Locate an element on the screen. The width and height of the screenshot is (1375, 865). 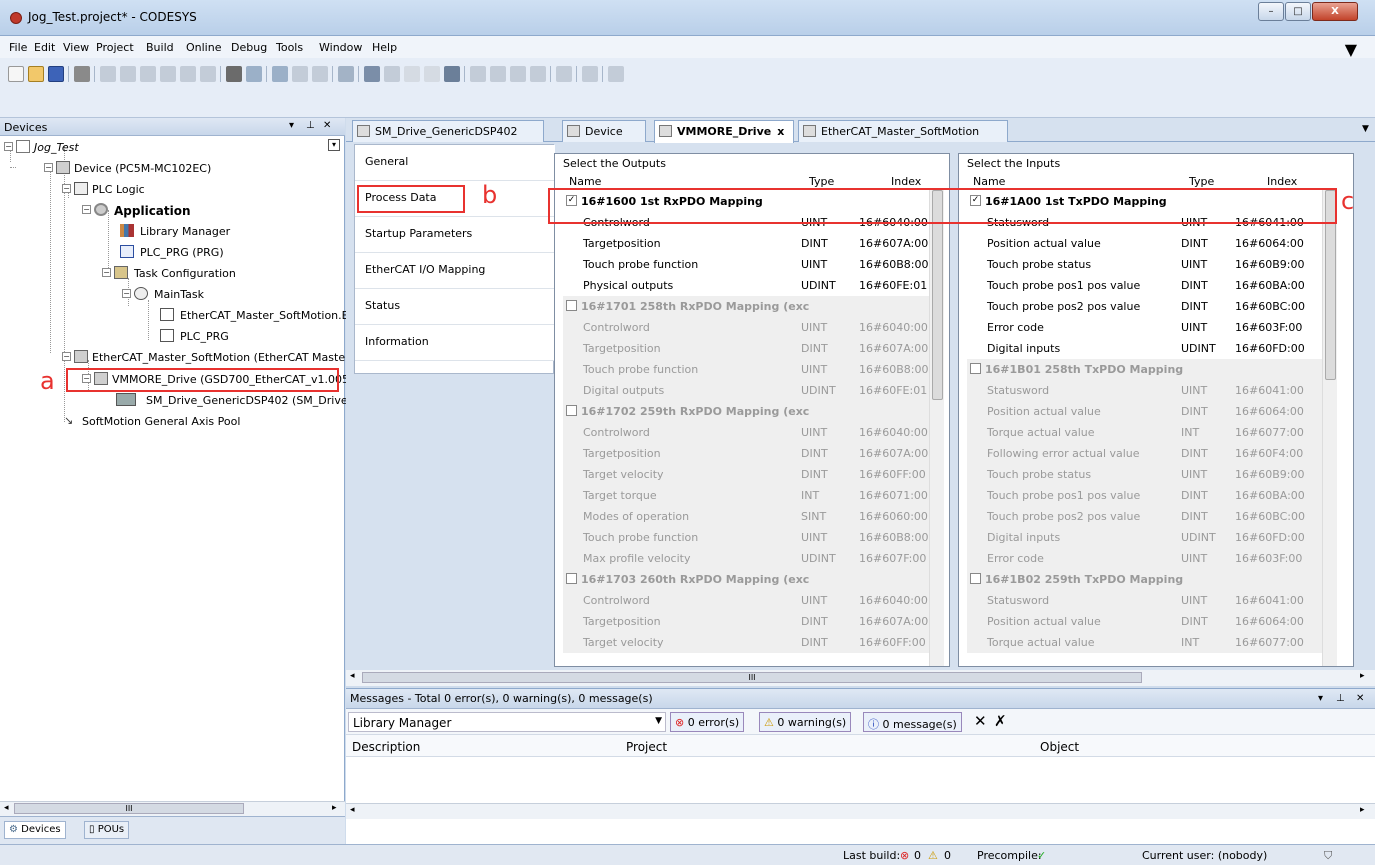
warnings-filter-button: ⚠ 0 warning(s) is located at coordinates (805, 722).